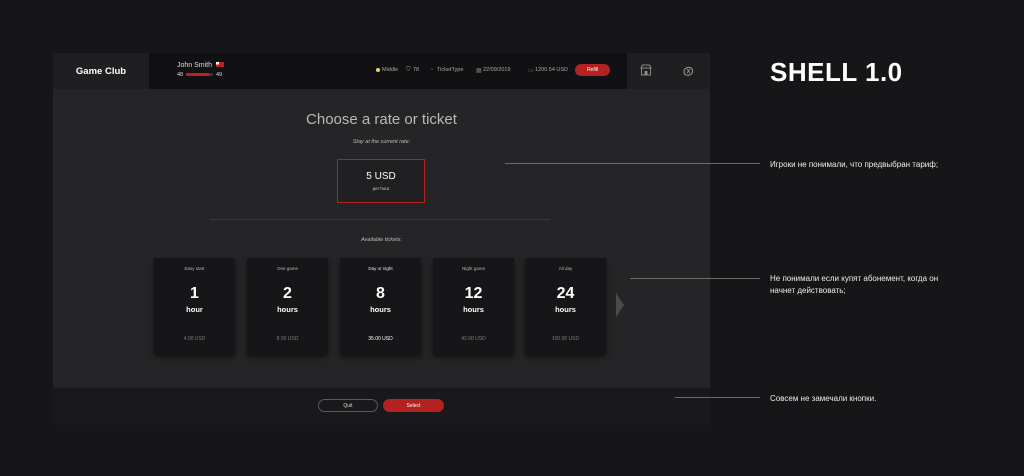 The image size is (1024, 476). I want to click on ticket-card-selected: Day or night 8 hours 35.00 USD, so click(380, 306).